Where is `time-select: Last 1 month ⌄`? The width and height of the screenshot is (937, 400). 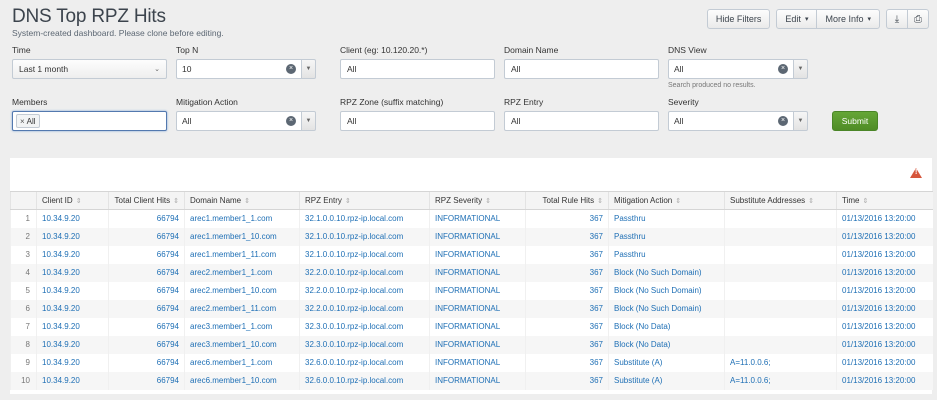 time-select: Last 1 month ⌄ is located at coordinates (89, 69).